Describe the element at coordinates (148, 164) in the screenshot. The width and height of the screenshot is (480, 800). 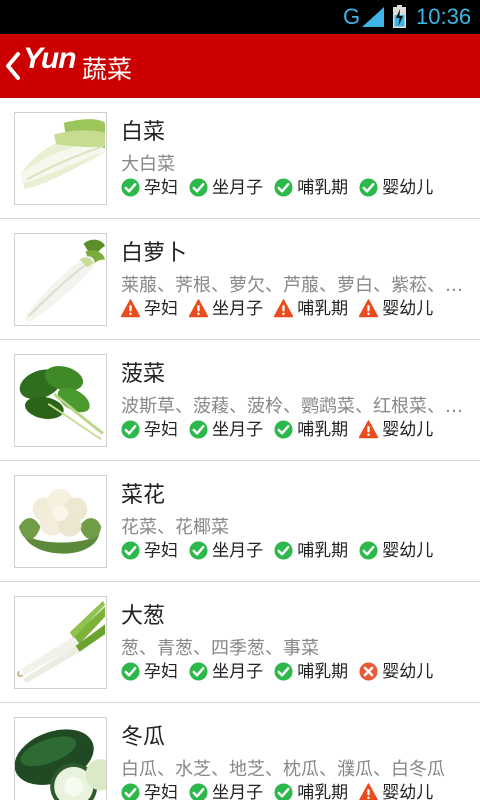
I see `item-alias: 大白菜` at that location.